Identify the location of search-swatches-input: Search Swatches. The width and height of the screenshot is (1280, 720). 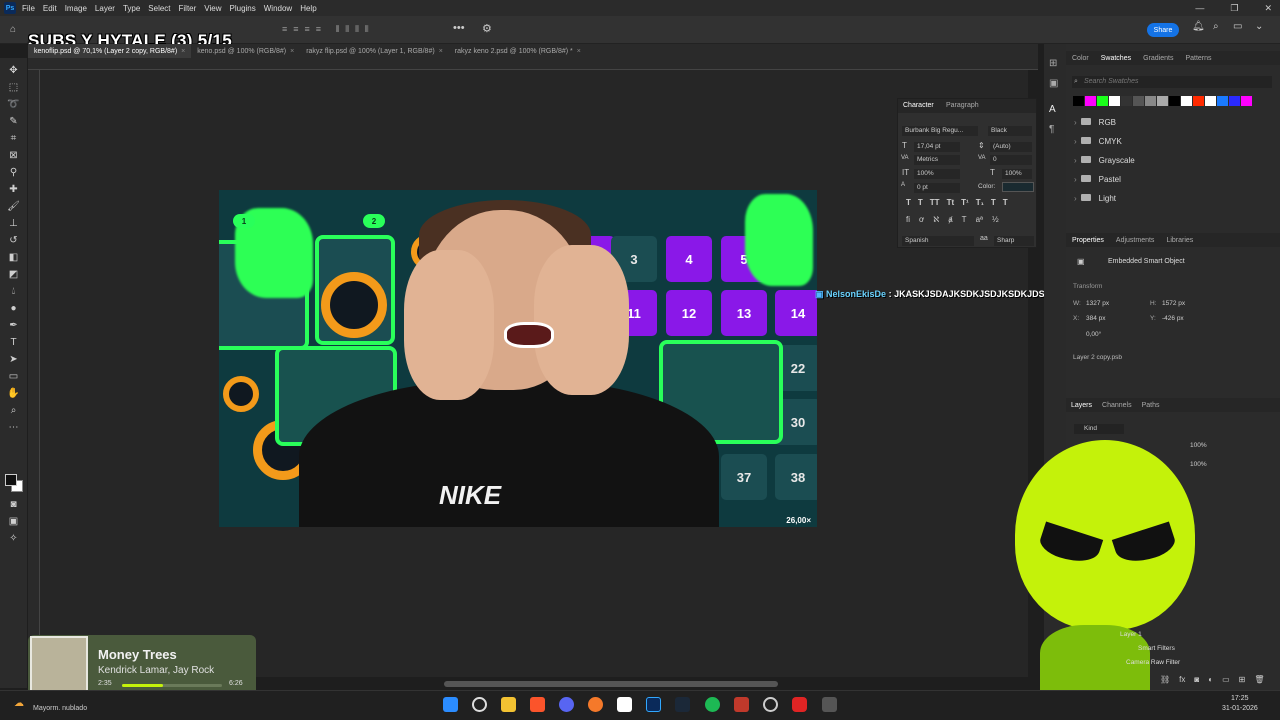
(1172, 82).